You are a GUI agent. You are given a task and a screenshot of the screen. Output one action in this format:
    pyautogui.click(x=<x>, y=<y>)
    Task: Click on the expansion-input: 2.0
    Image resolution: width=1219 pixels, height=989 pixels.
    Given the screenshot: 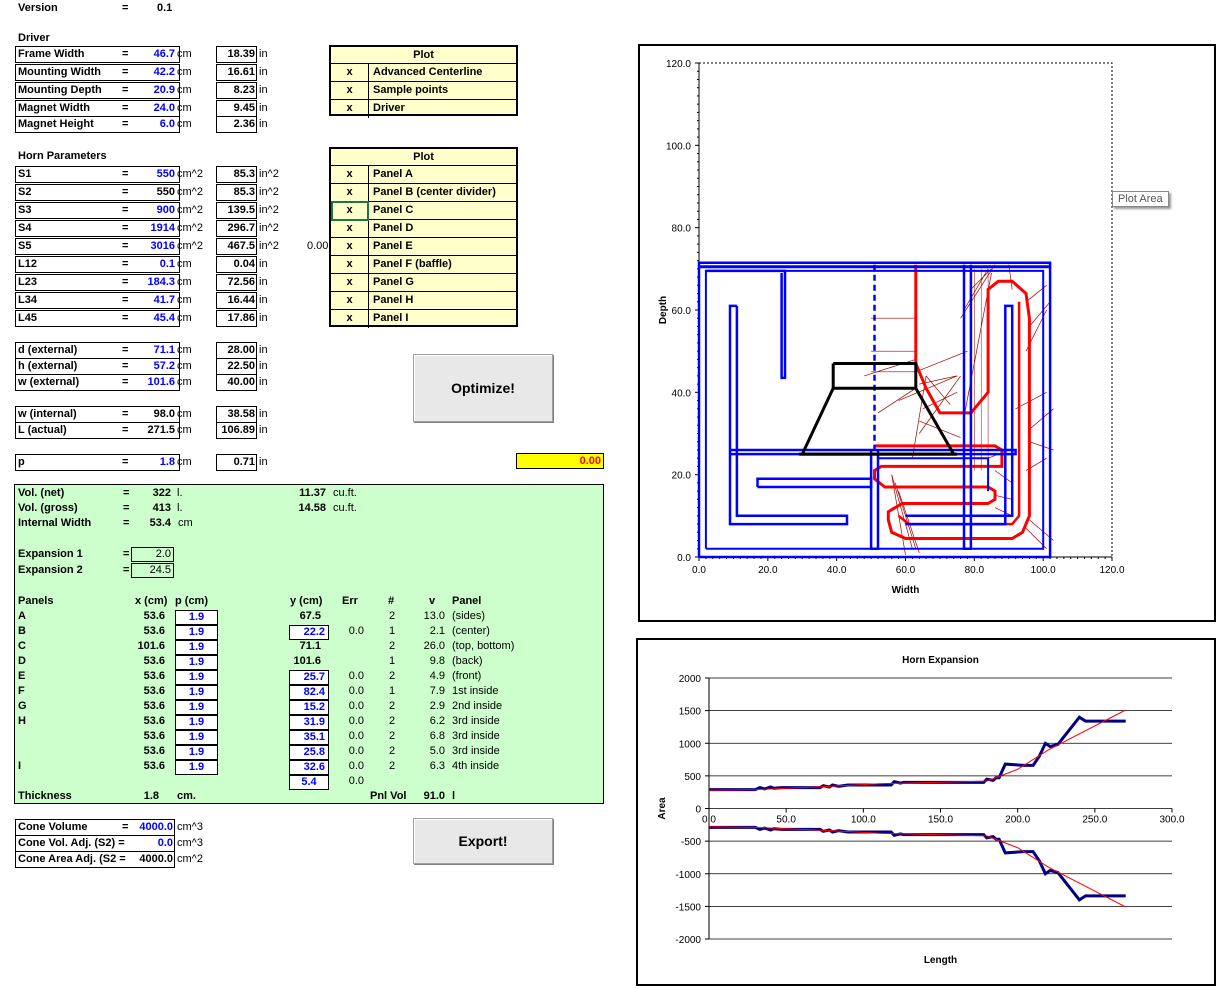 What is the action you would take?
    pyautogui.click(x=152, y=554)
    